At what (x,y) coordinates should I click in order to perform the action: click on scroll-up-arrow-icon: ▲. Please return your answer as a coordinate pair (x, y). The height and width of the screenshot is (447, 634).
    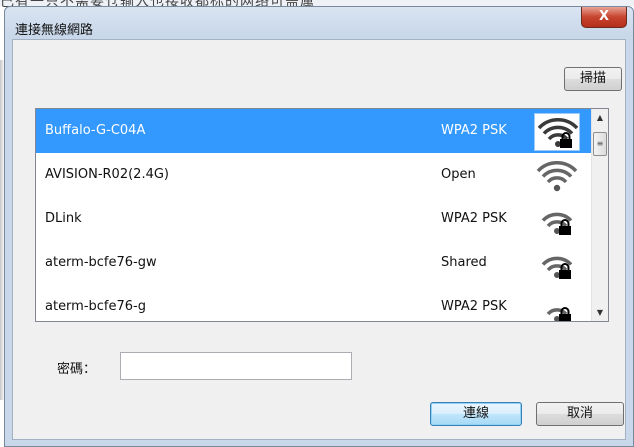
    Looking at the image, I should click on (600, 117).